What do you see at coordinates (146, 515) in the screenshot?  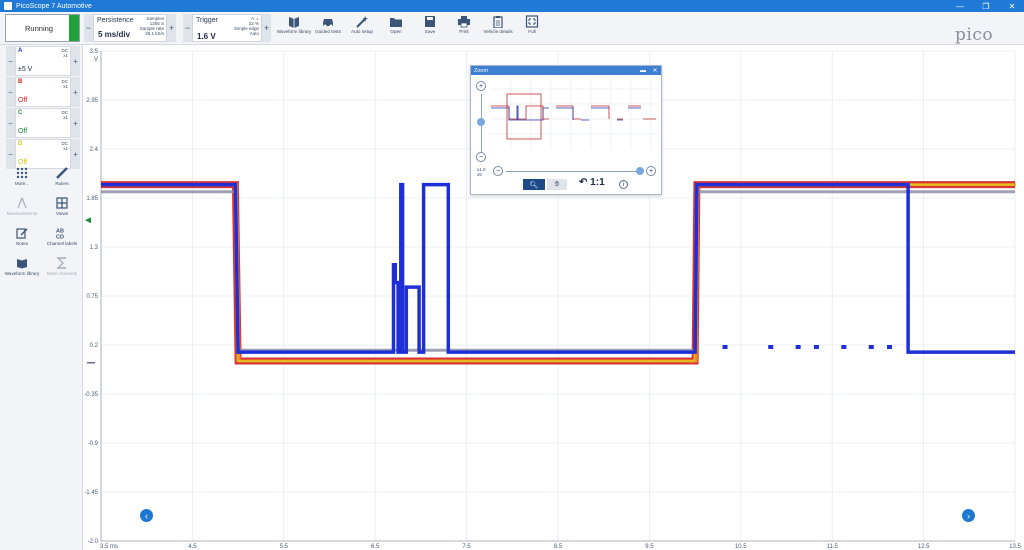 I see `scroll-left-button: ‹` at bounding box center [146, 515].